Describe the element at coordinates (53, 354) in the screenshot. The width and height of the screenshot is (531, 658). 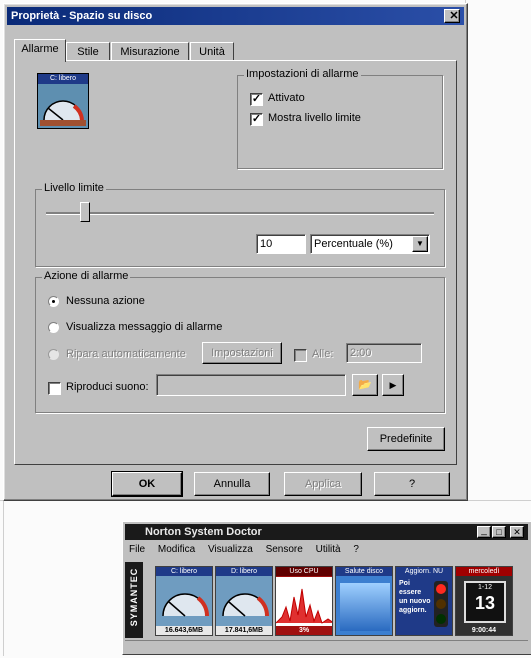
I see `radio-auto-repair` at that location.